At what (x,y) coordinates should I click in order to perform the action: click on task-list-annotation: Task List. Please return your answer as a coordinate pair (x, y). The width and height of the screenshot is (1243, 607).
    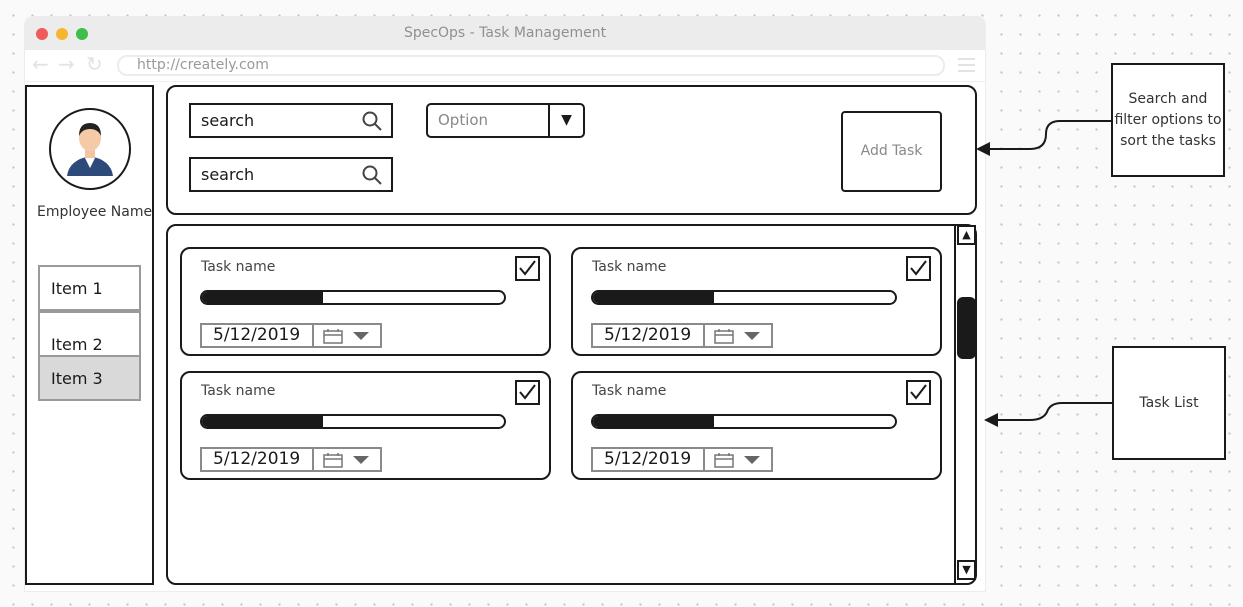
    Looking at the image, I should click on (1169, 403).